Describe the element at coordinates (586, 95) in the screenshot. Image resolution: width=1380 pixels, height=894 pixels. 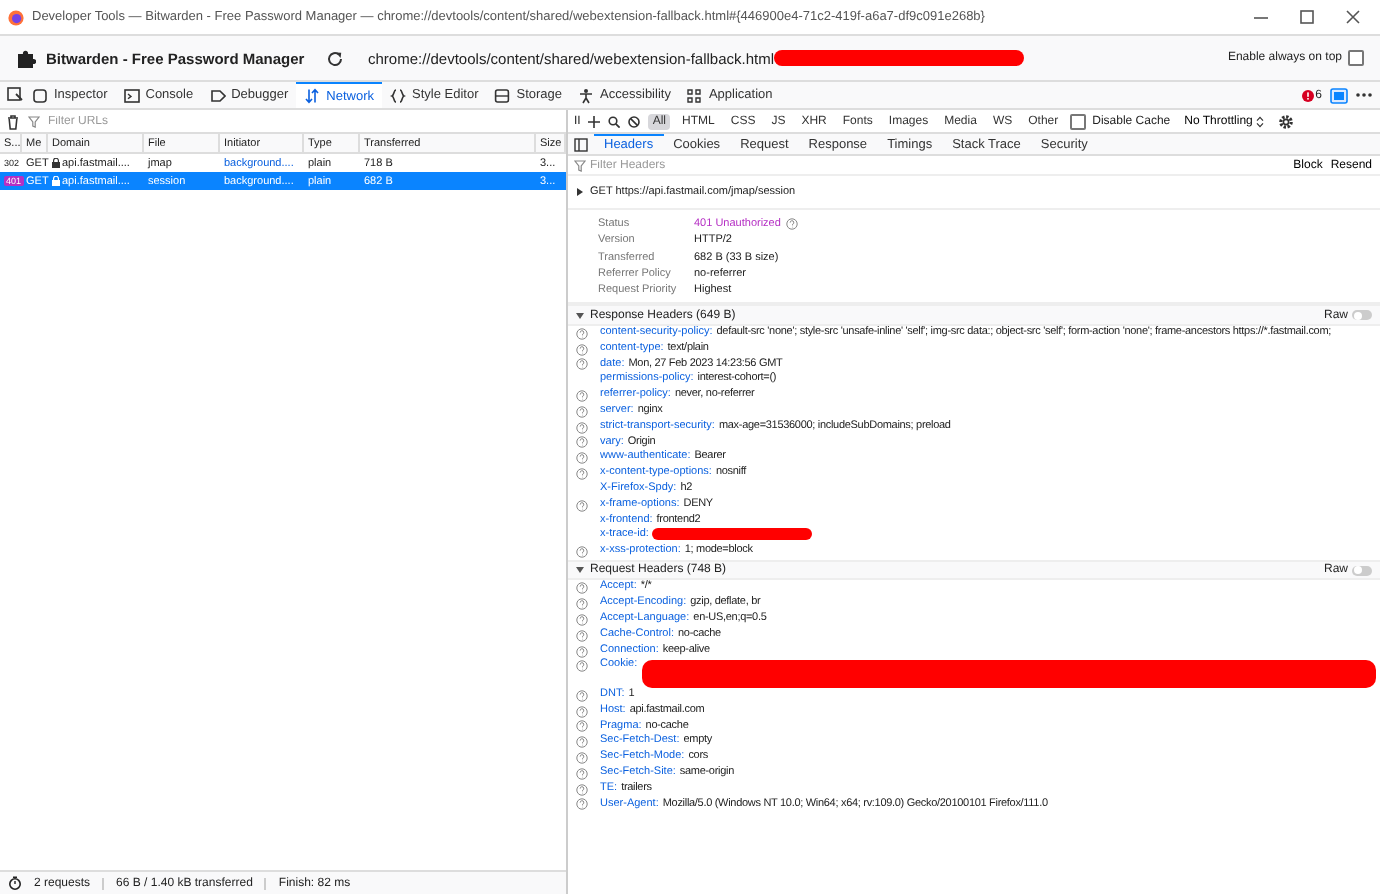
I see `person-icon` at that location.